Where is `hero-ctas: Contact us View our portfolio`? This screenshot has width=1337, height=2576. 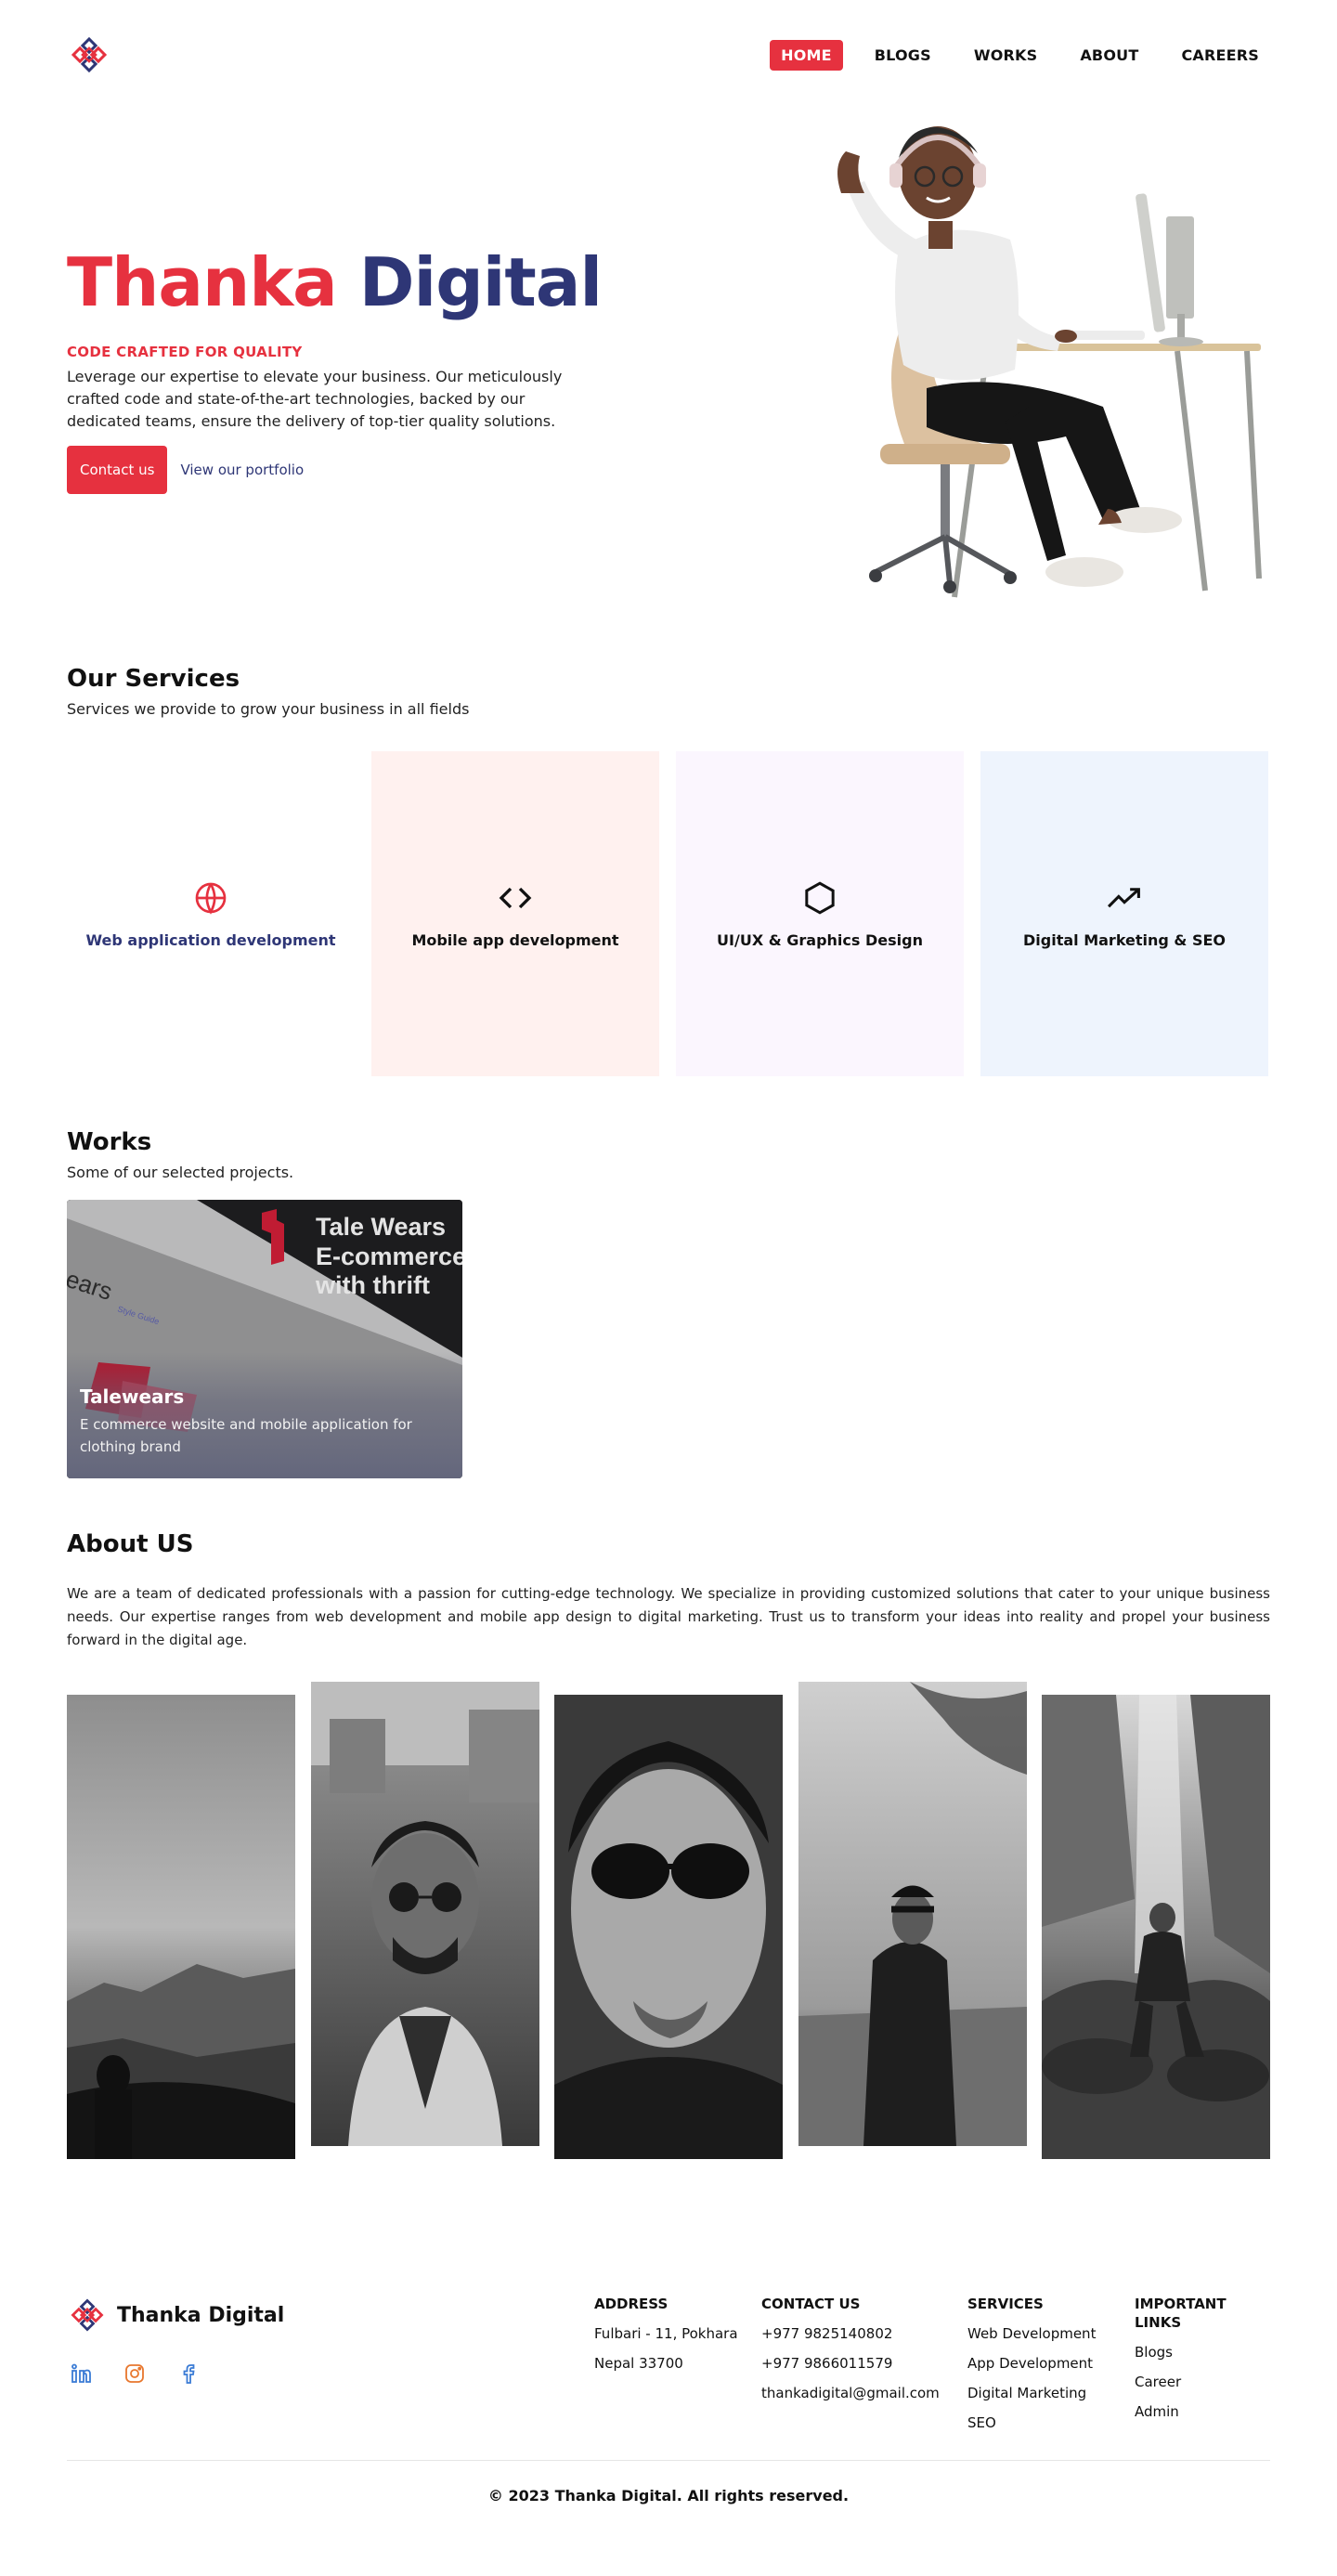
hero-ctas: Contact us View our portfolio is located at coordinates (345, 470).